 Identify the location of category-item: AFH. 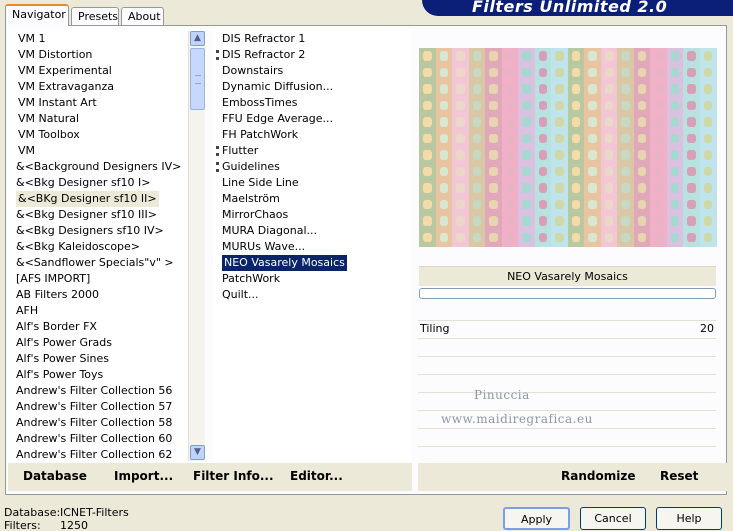
(27, 311).